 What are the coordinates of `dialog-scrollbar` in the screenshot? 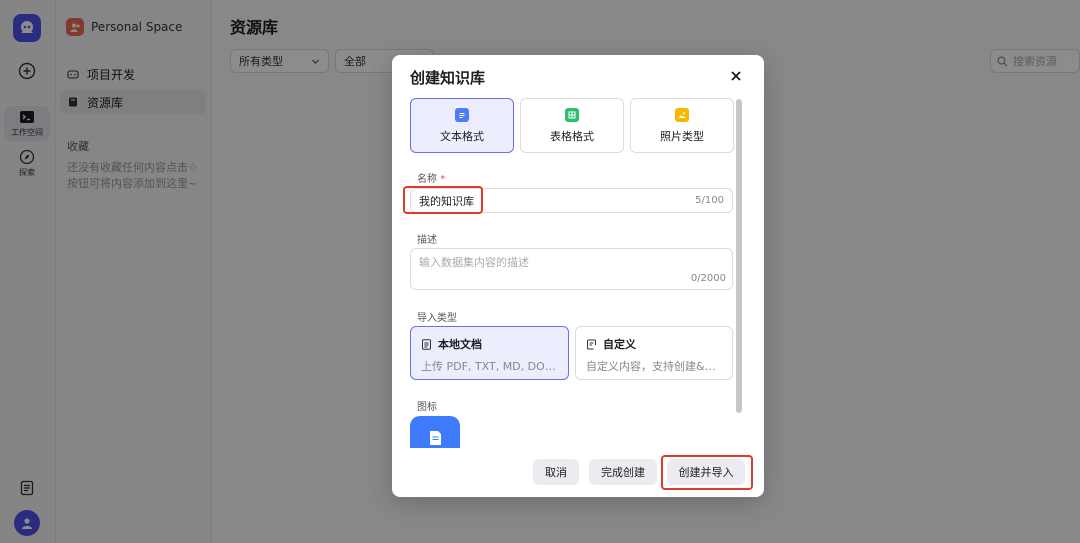 It's located at (739, 256).